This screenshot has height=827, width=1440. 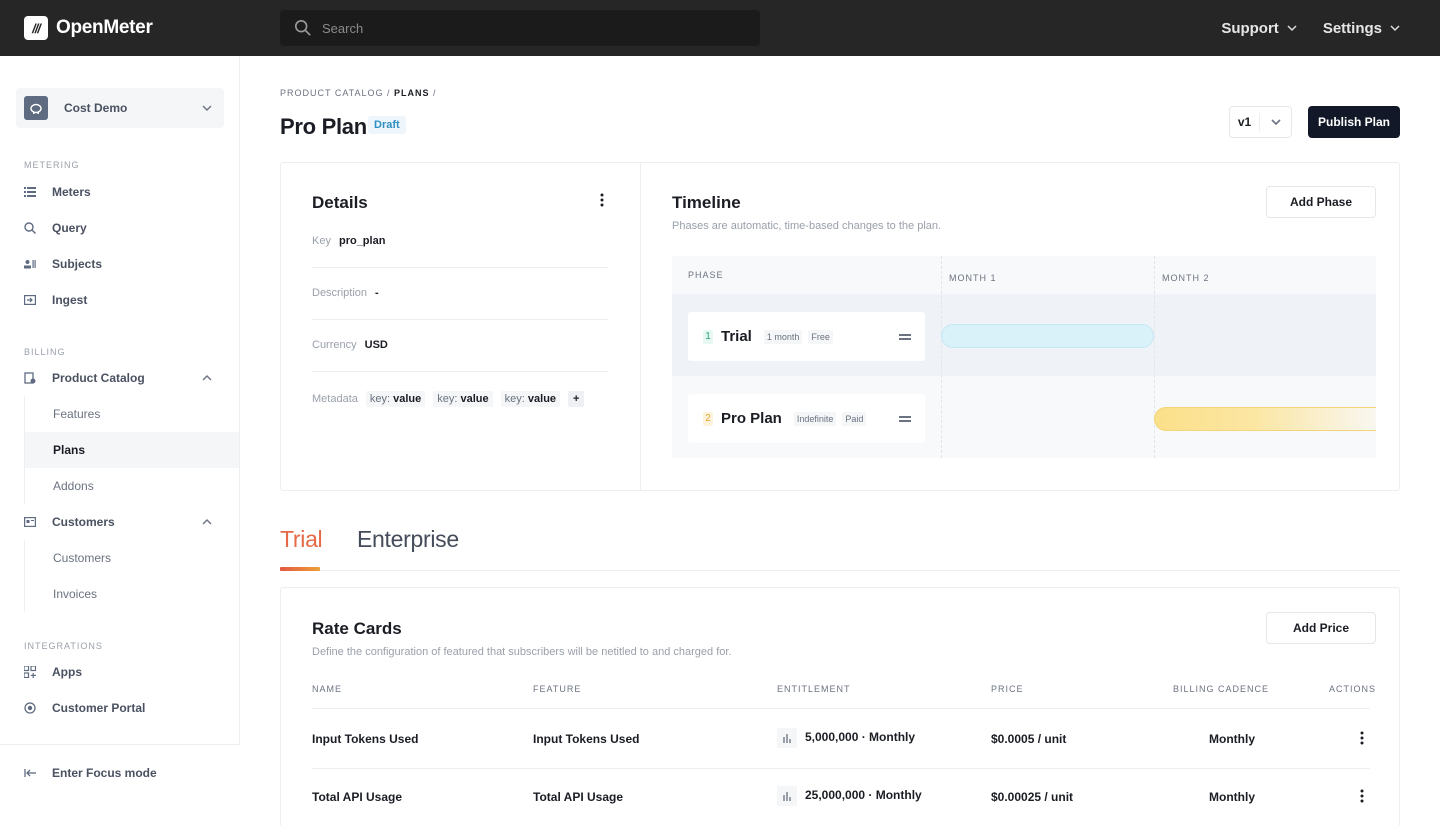 What do you see at coordinates (340, 293) in the screenshot?
I see `detail-label: Description` at bounding box center [340, 293].